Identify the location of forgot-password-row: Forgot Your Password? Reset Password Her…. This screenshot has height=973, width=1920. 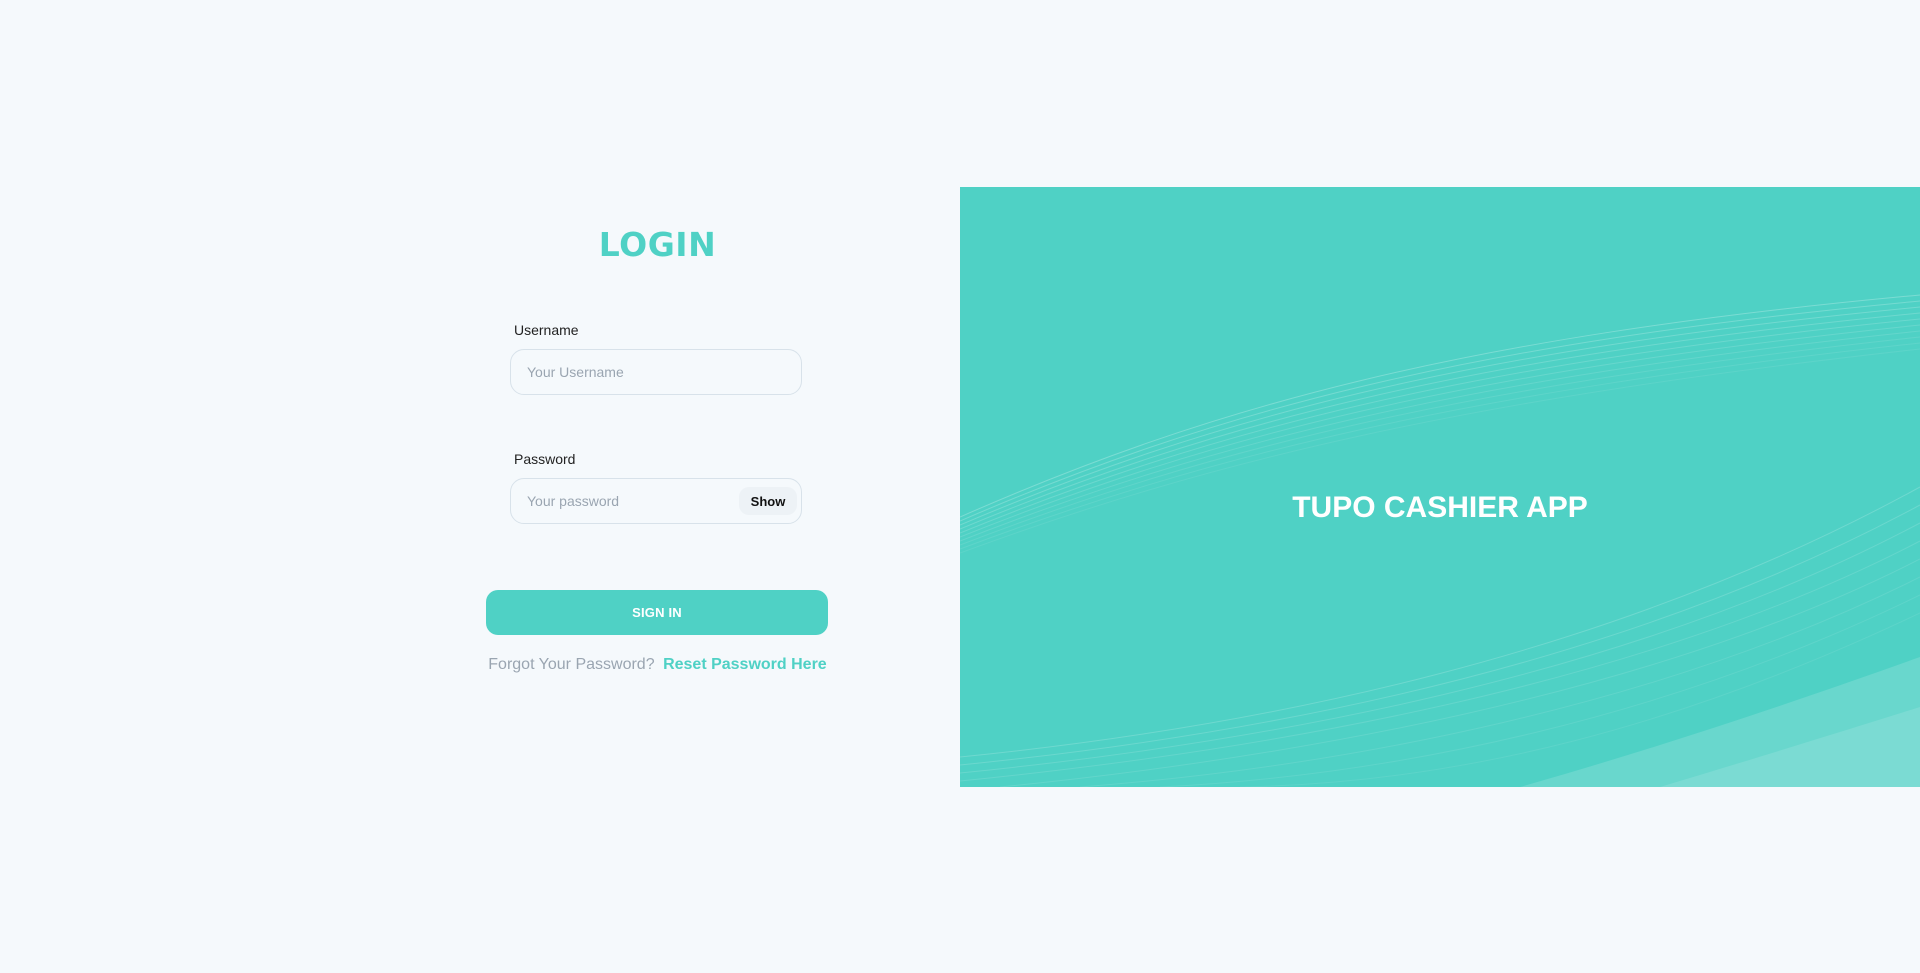
(657, 665).